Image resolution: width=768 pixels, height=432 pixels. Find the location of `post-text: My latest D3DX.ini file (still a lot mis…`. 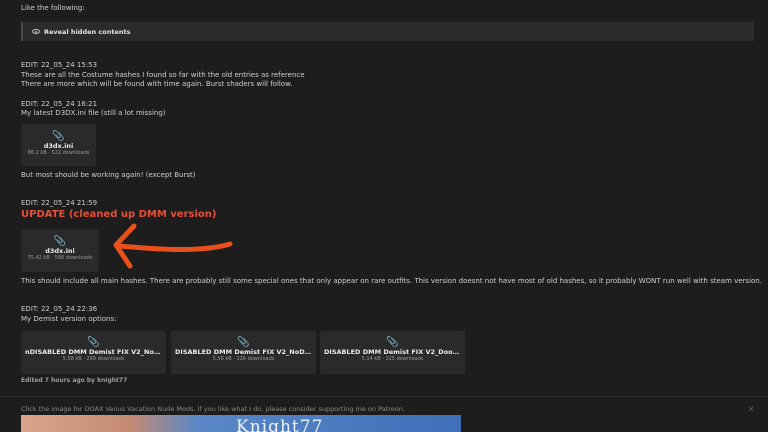

post-text: My latest D3DX.ini file (still a lot mis… is located at coordinates (93, 113).